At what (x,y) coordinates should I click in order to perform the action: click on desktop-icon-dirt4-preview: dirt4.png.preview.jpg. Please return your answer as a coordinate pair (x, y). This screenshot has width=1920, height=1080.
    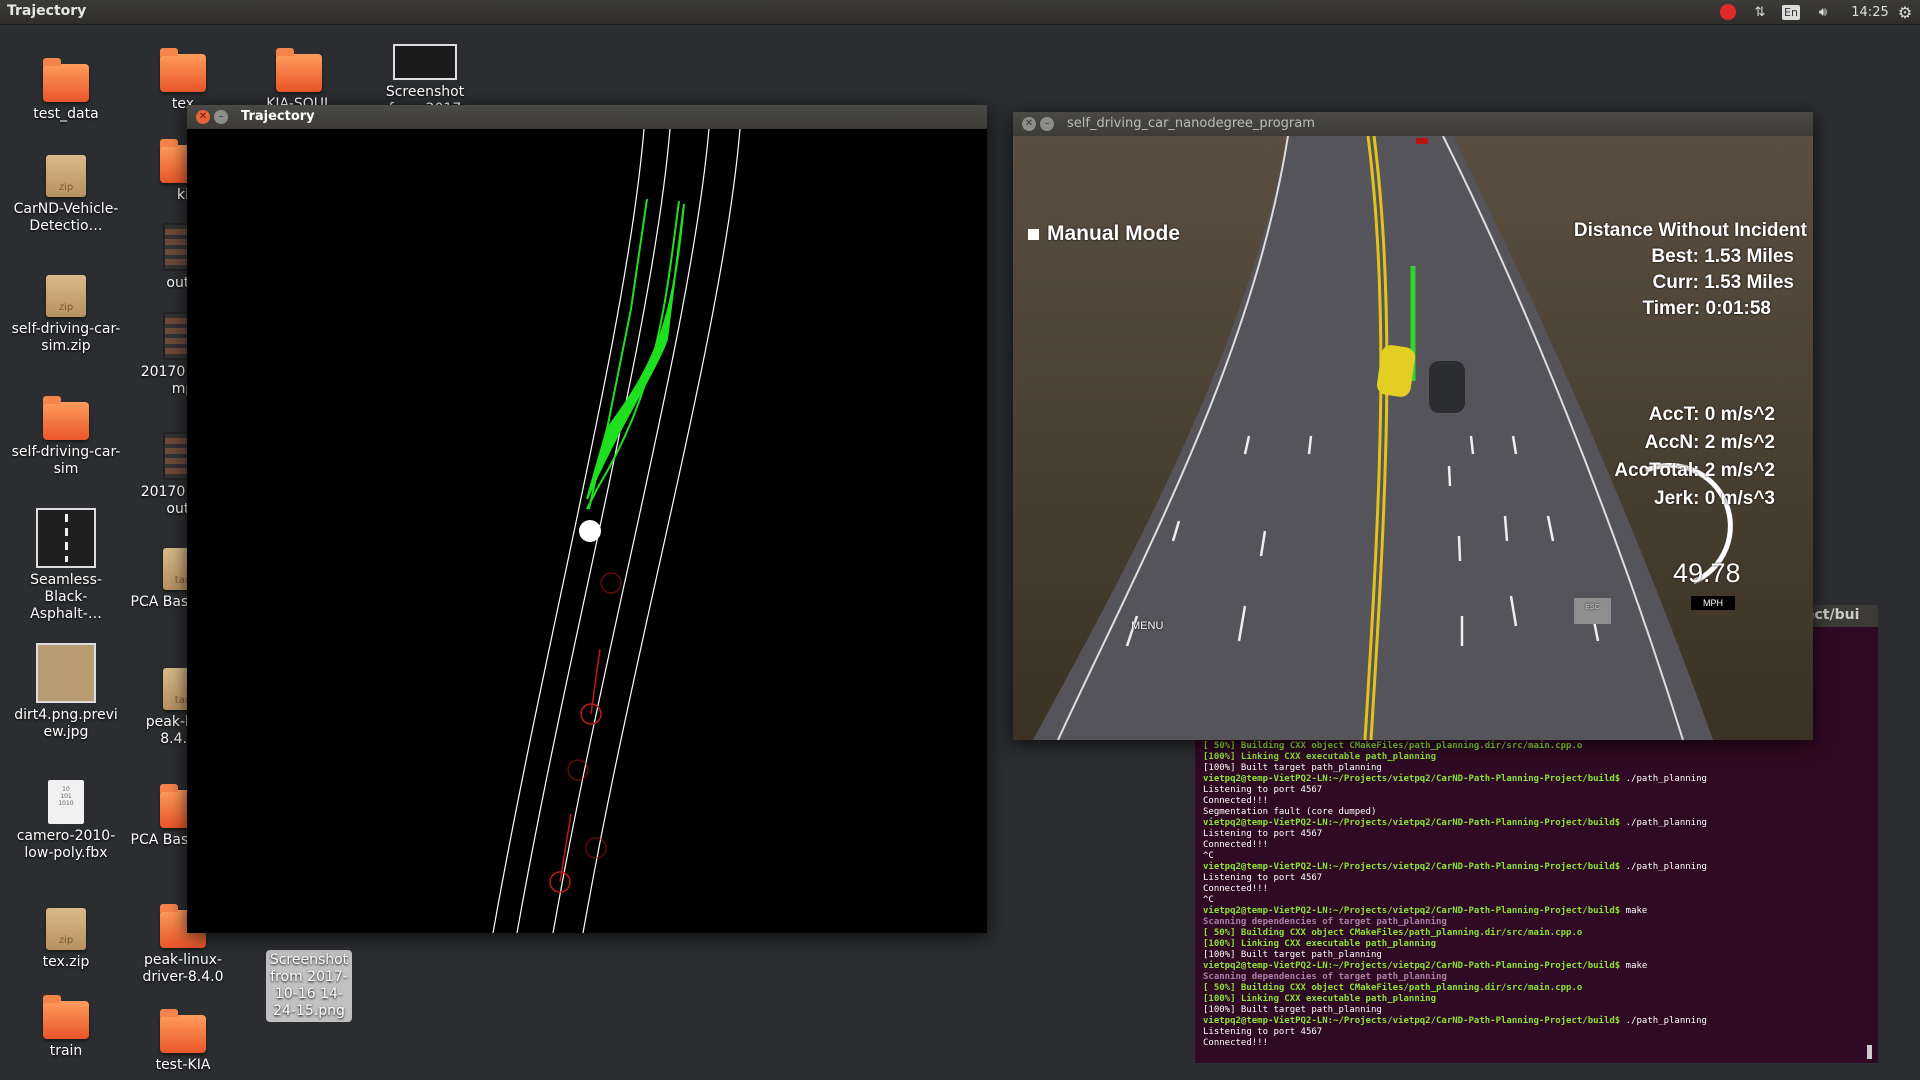
    Looking at the image, I should click on (66, 692).